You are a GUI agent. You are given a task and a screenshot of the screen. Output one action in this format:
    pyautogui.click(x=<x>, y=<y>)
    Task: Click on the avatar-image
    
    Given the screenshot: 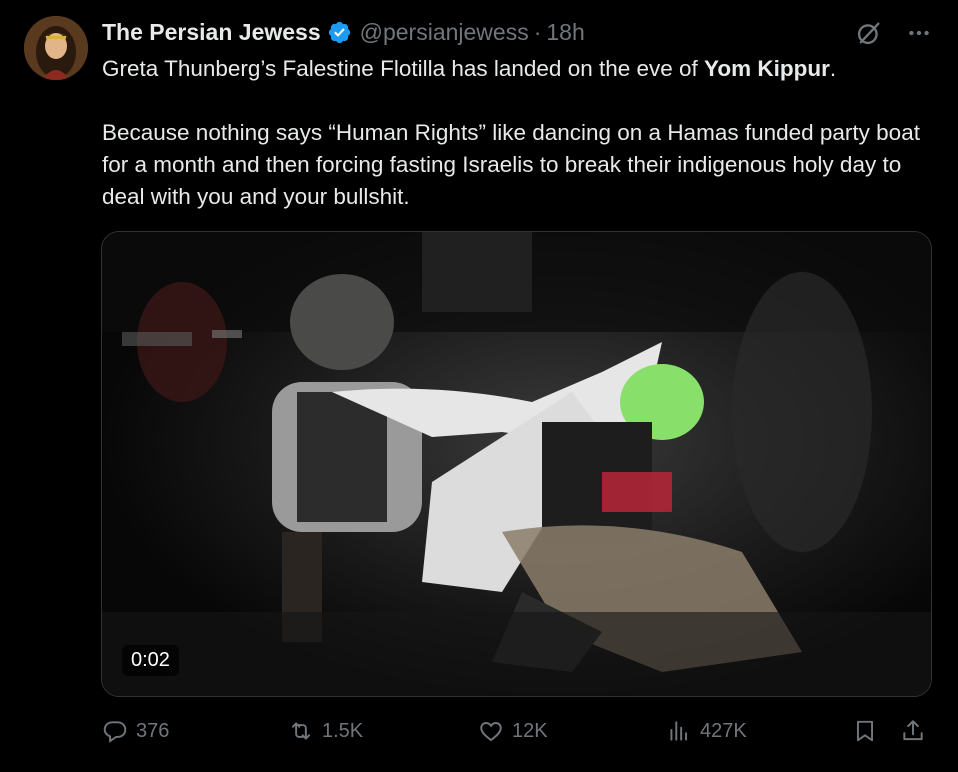 What is the action you would take?
    pyautogui.click(x=56, y=48)
    